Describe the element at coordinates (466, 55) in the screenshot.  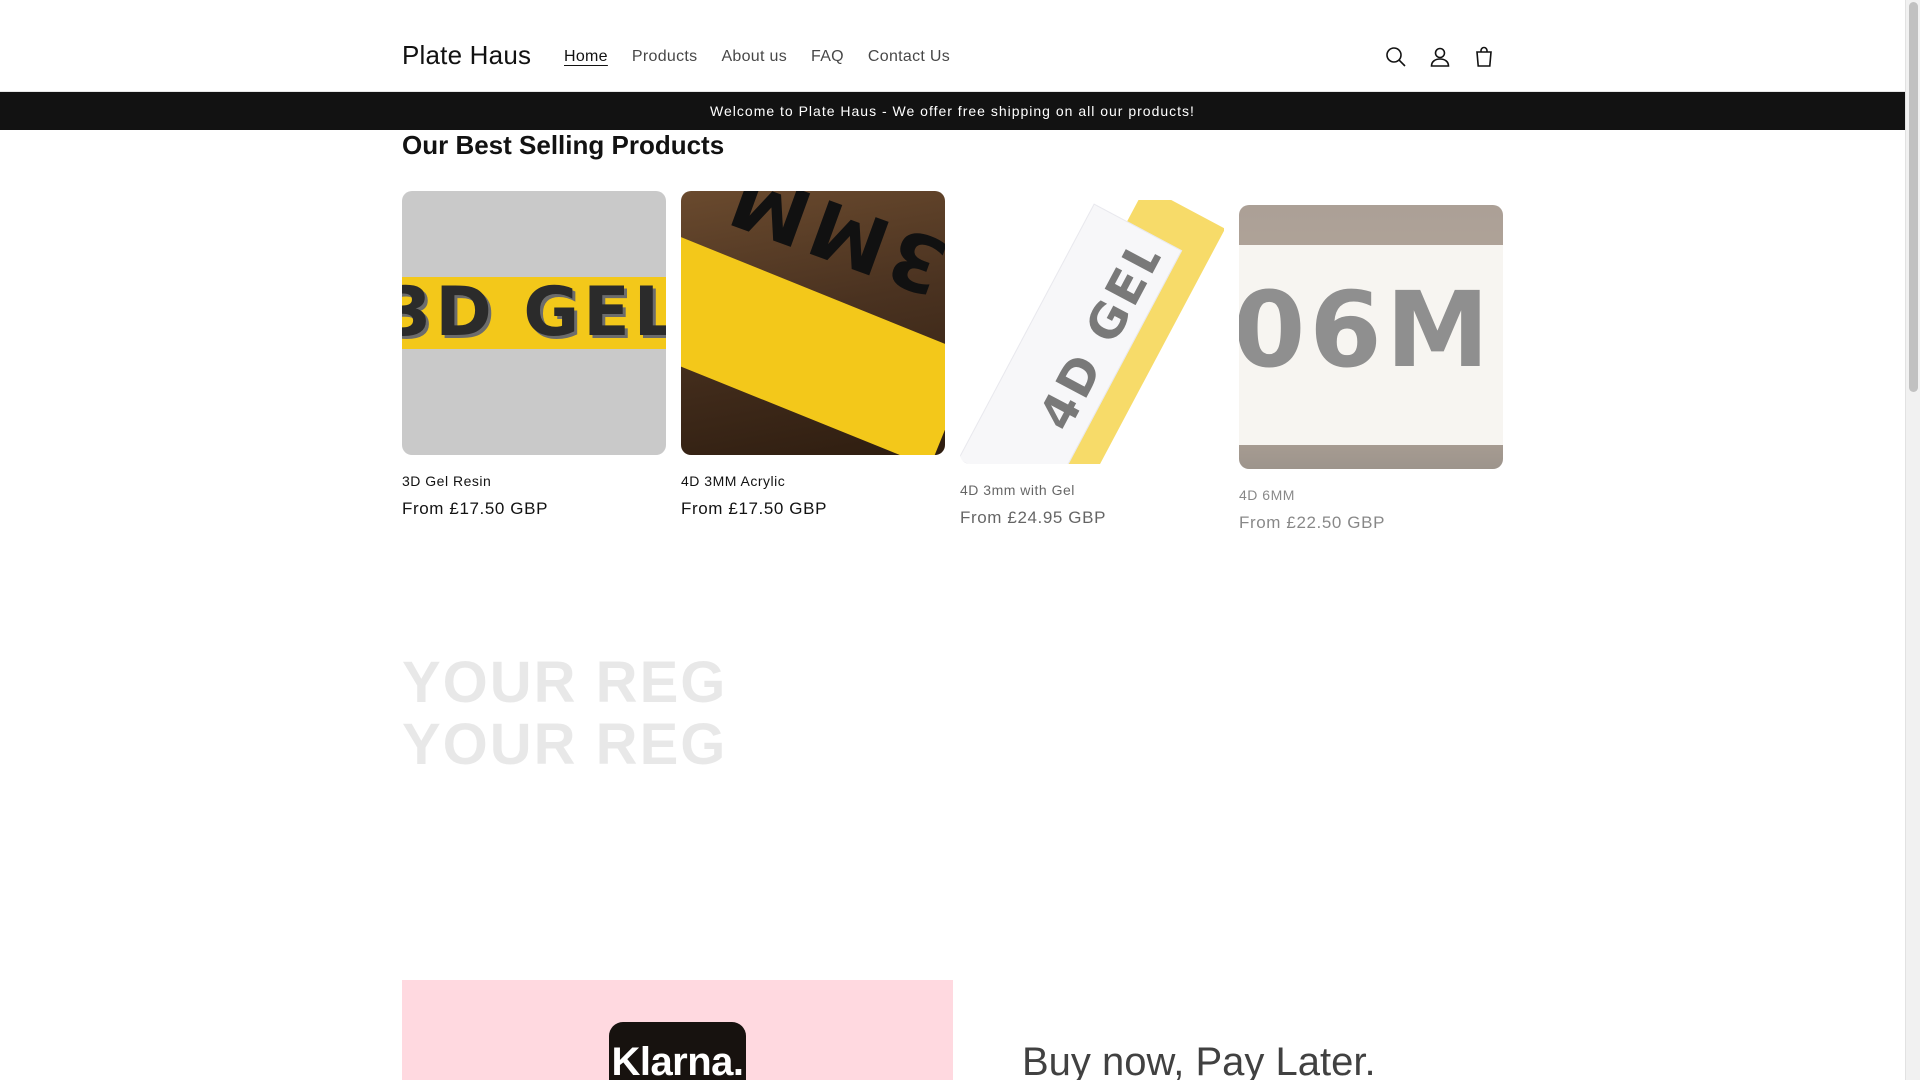
I see `site-logo: Plate Haus` at that location.